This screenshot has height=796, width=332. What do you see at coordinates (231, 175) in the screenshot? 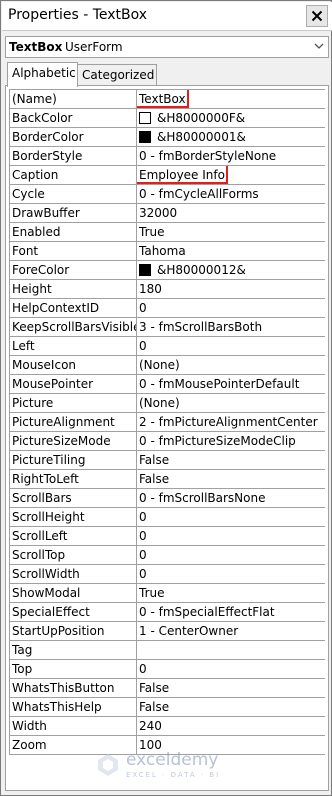
I see `property-value: Employee Info` at bounding box center [231, 175].